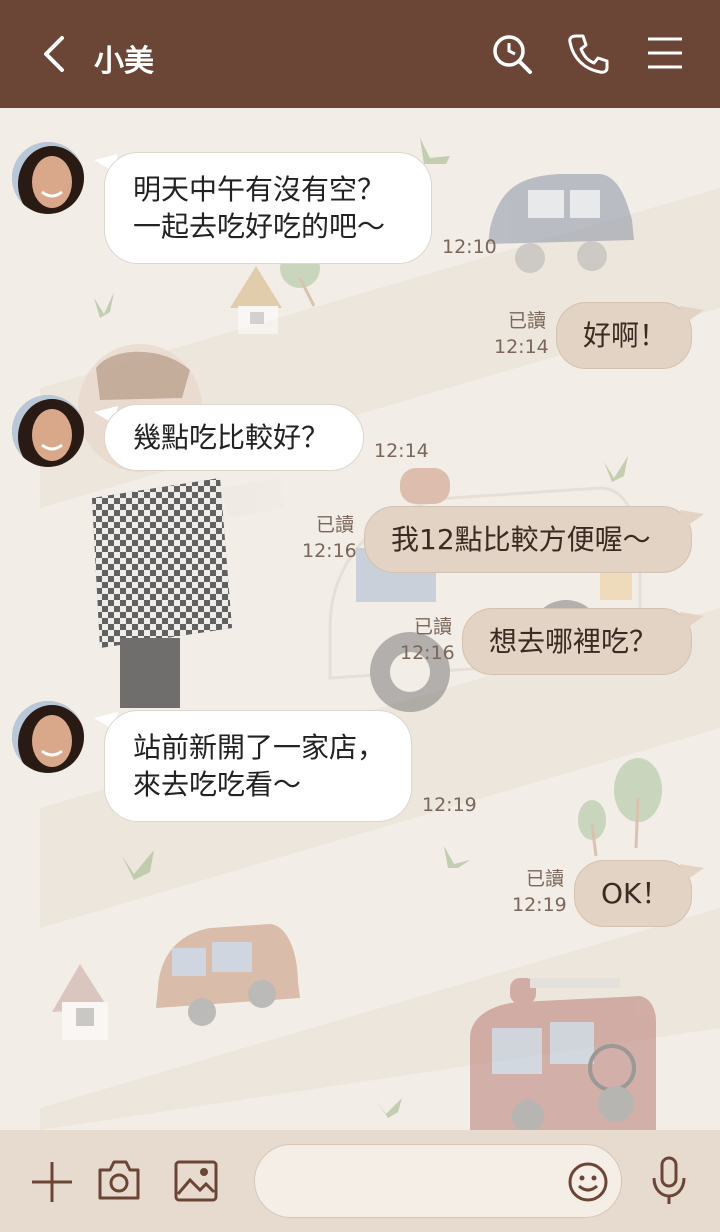  What do you see at coordinates (528, 539) in the screenshot?
I see `message-bubble-outgoing: 我12點比較方便喔～` at bounding box center [528, 539].